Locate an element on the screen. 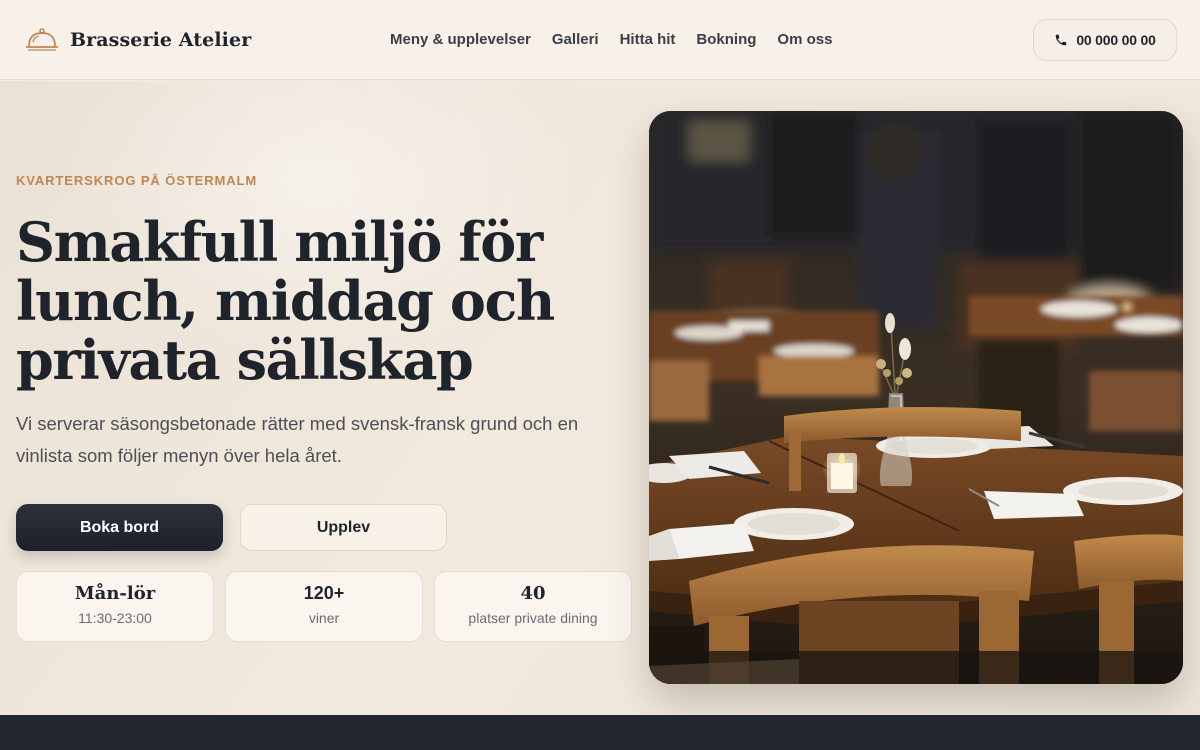  stat-card-private-dining: 40 platser private dining is located at coordinates (533, 606).